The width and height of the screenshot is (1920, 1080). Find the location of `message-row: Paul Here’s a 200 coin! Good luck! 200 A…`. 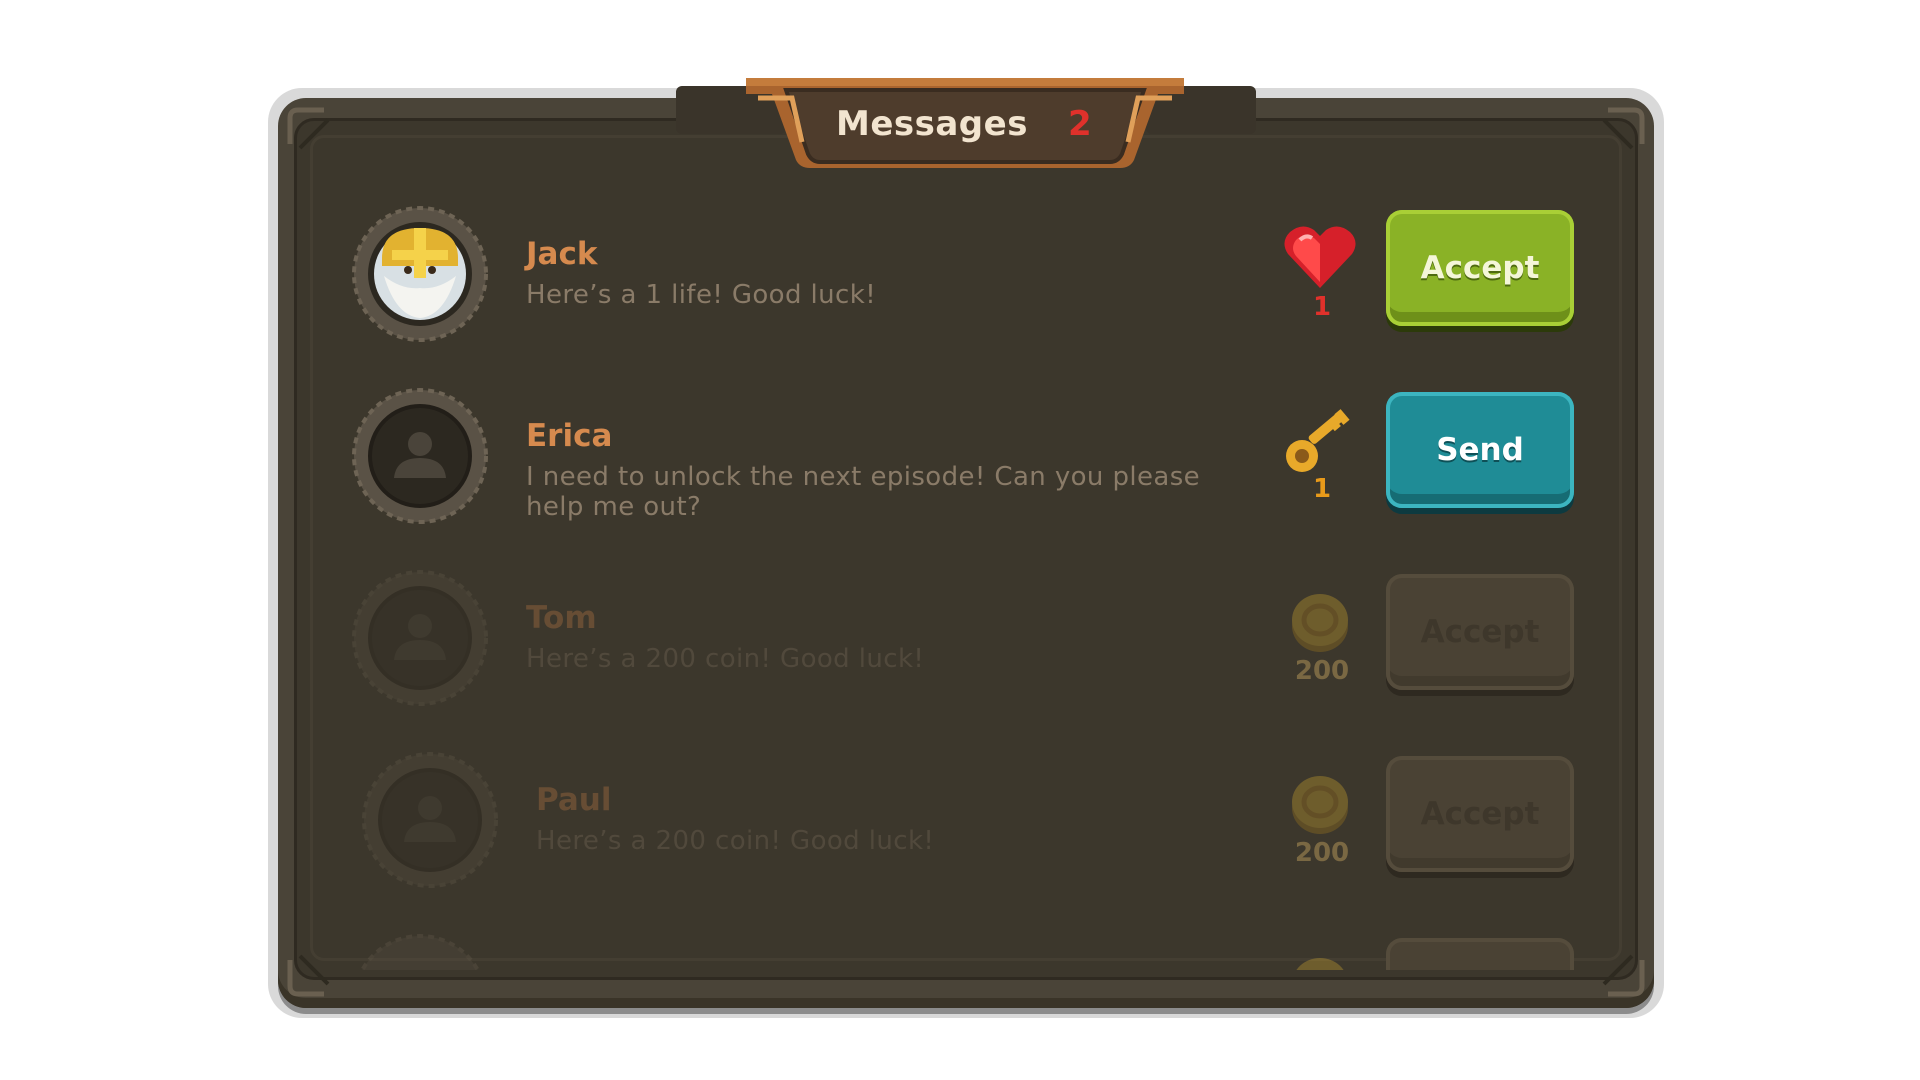

message-row: Paul Here’s a 200 coin! Good luck! 200 A… is located at coordinates (966, 807).